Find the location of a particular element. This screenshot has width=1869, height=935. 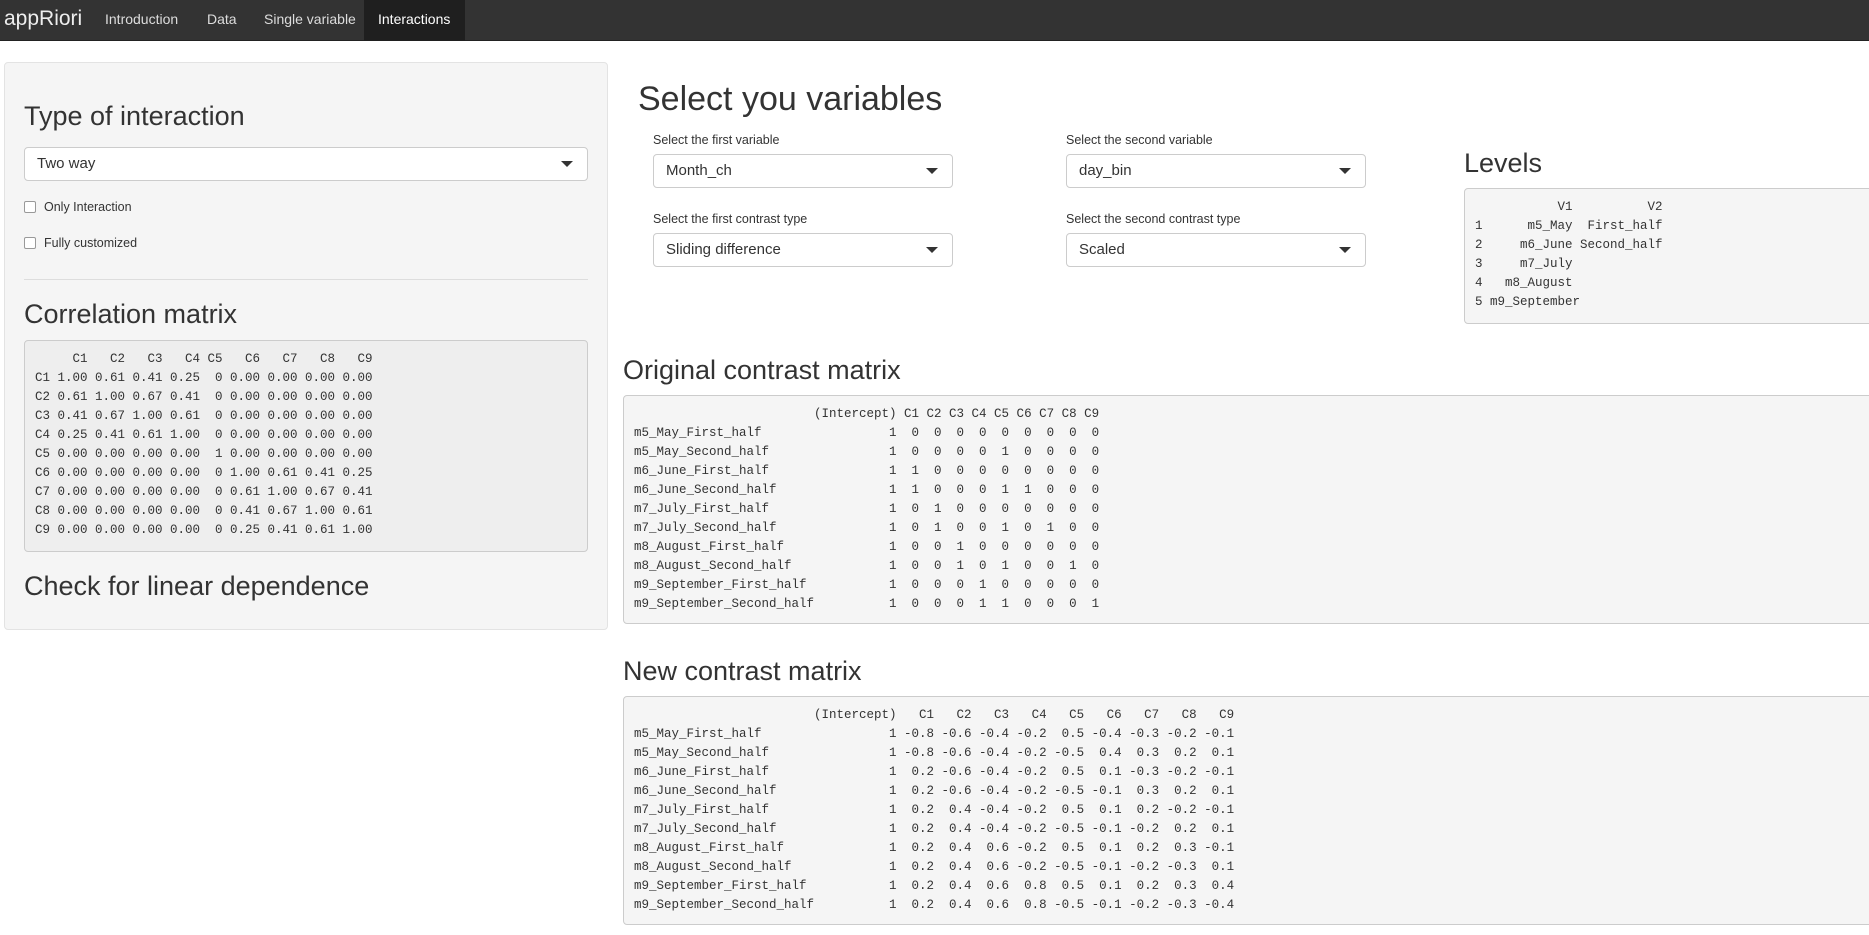

second-contrast-select: Scaled is located at coordinates (1216, 250).